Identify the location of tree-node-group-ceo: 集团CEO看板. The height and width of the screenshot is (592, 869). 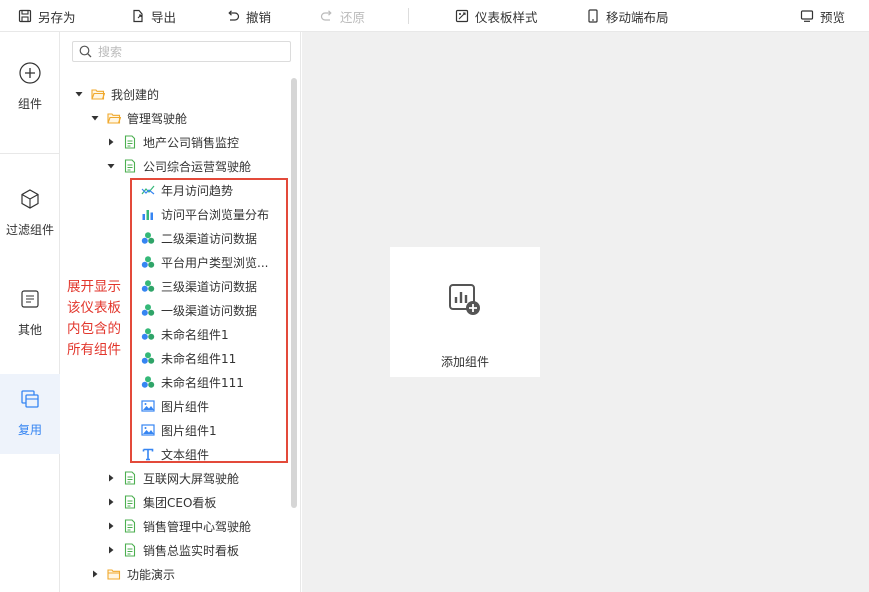
(161, 502).